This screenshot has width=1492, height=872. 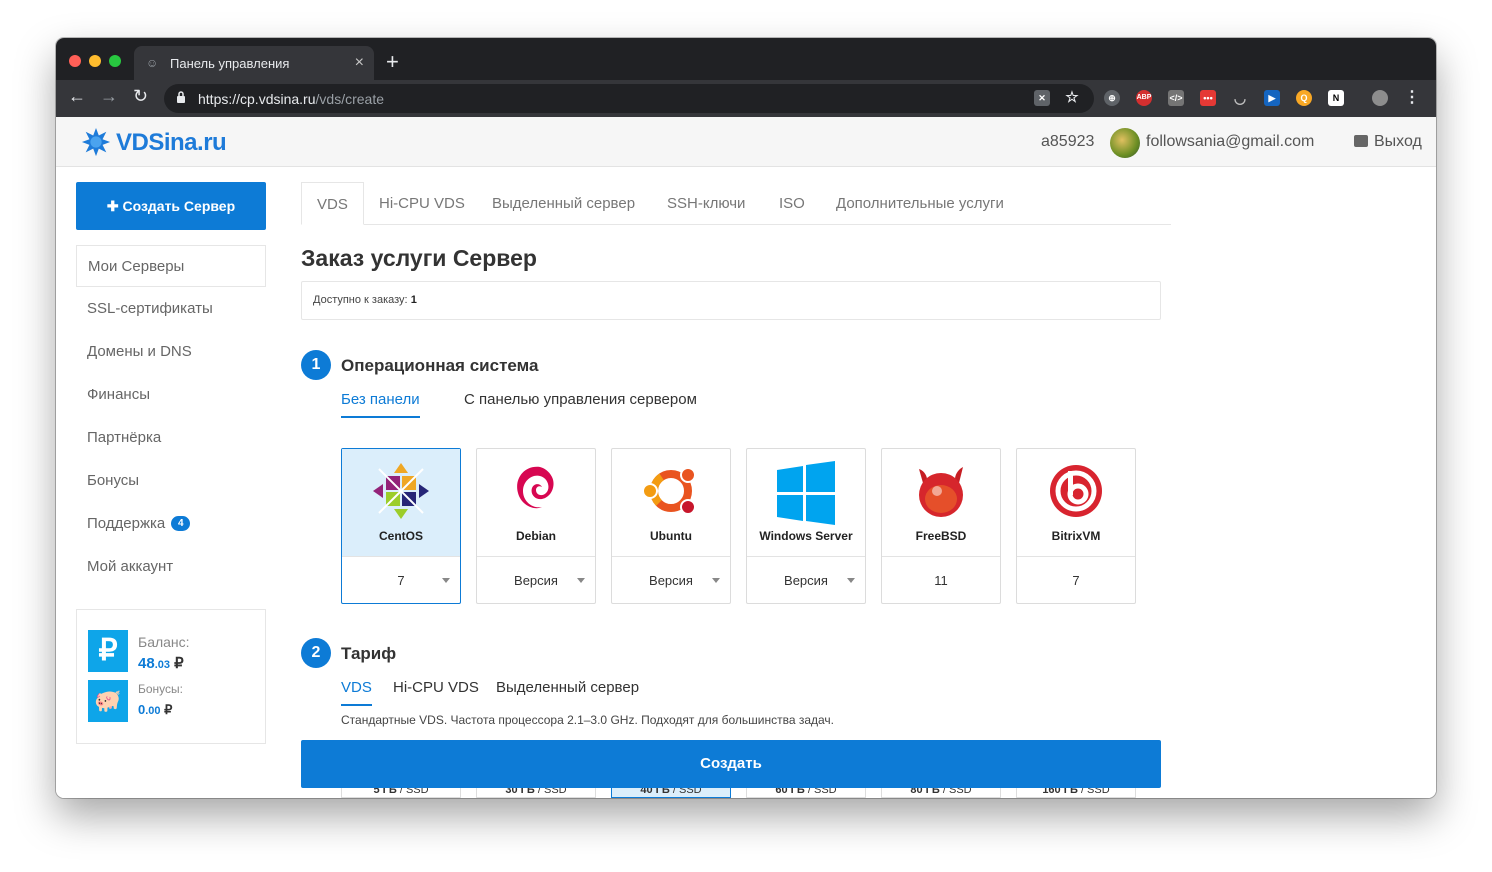 What do you see at coordinates (108, 701) in the screenshot?
I see `piggy-bank-icon: 🐖` at bounding box center [108, 701].